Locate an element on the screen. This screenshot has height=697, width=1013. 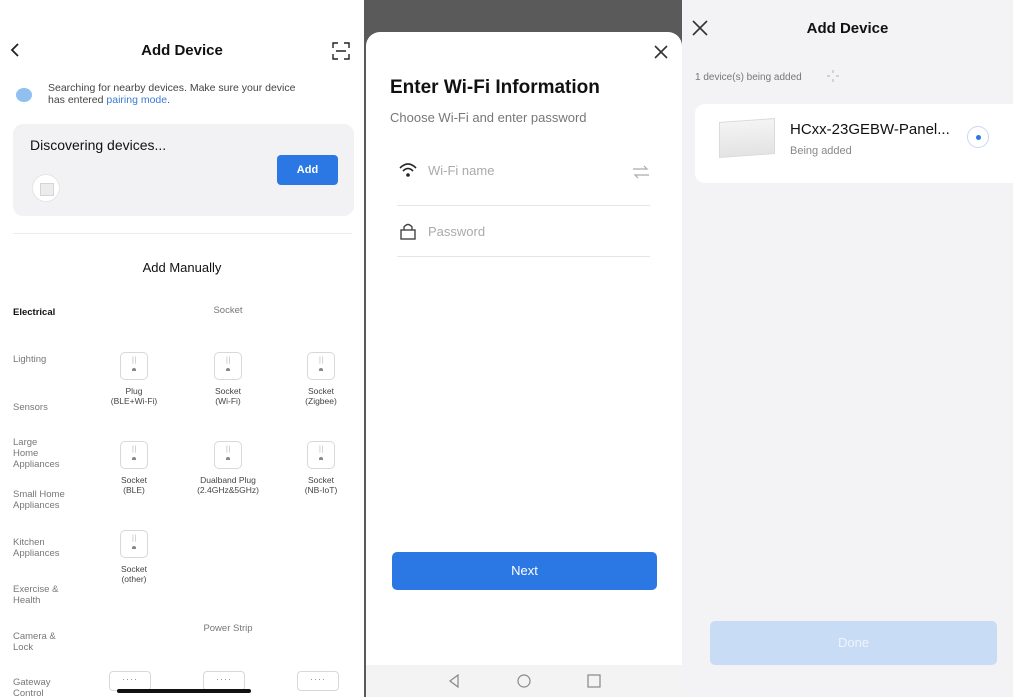
next-button: Next is located at coordinates (524, 571).